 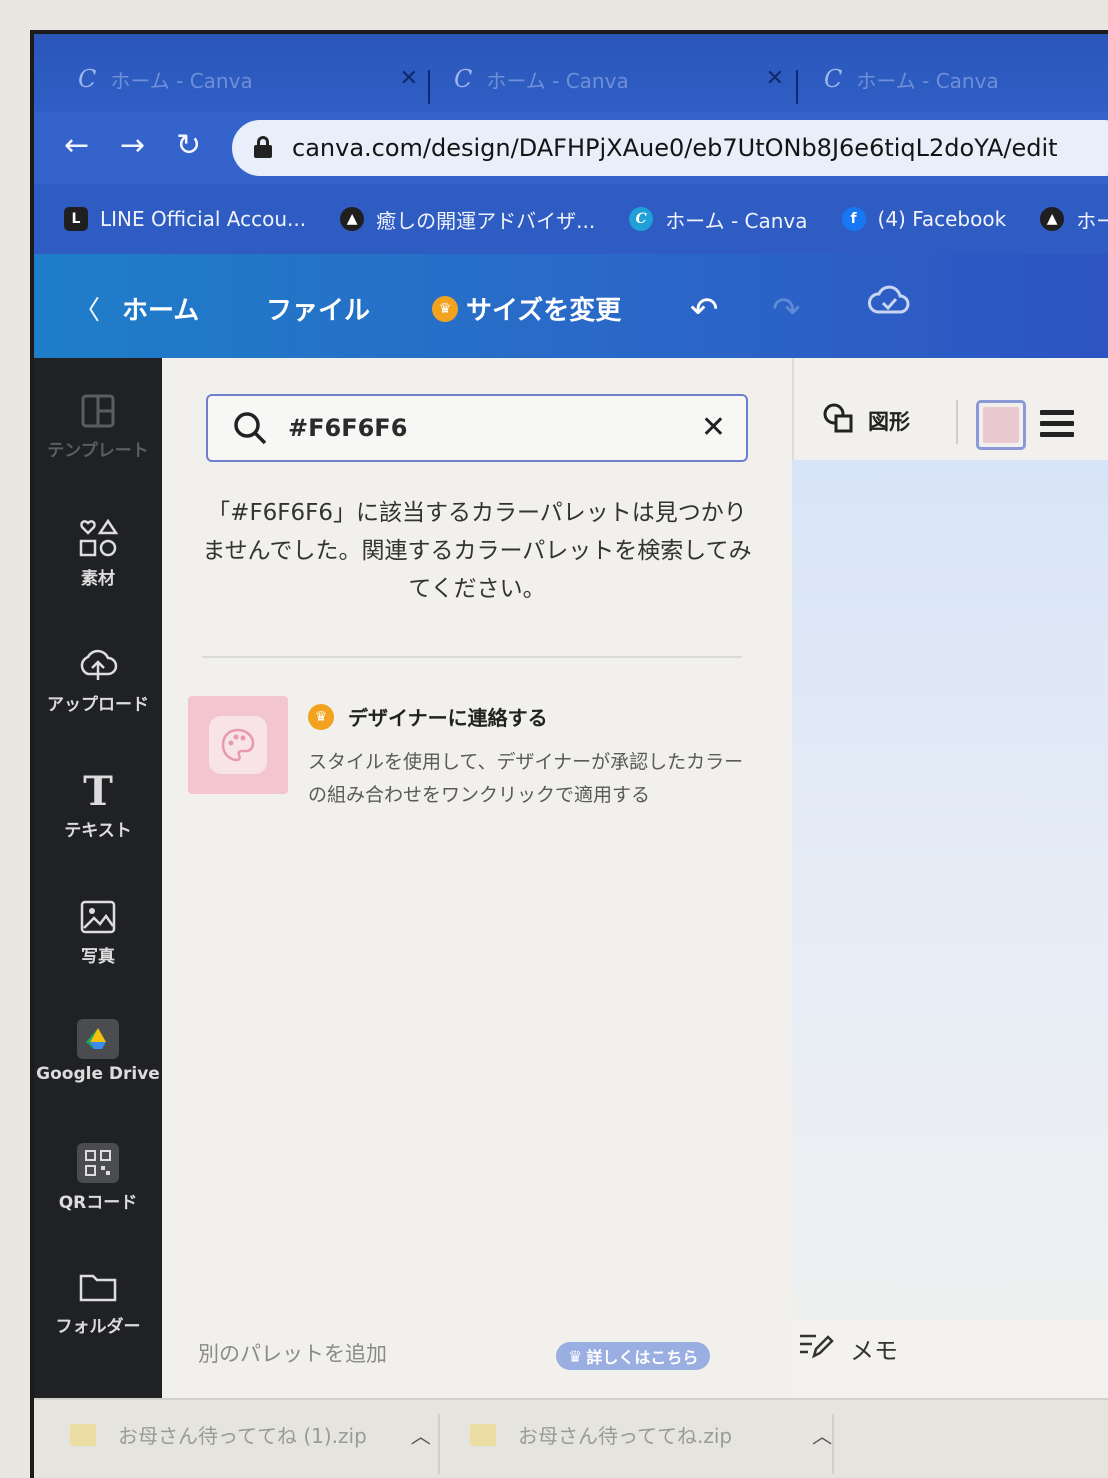 I want to click on home-button: 〈 ホーム, so click(x=136, y=308).